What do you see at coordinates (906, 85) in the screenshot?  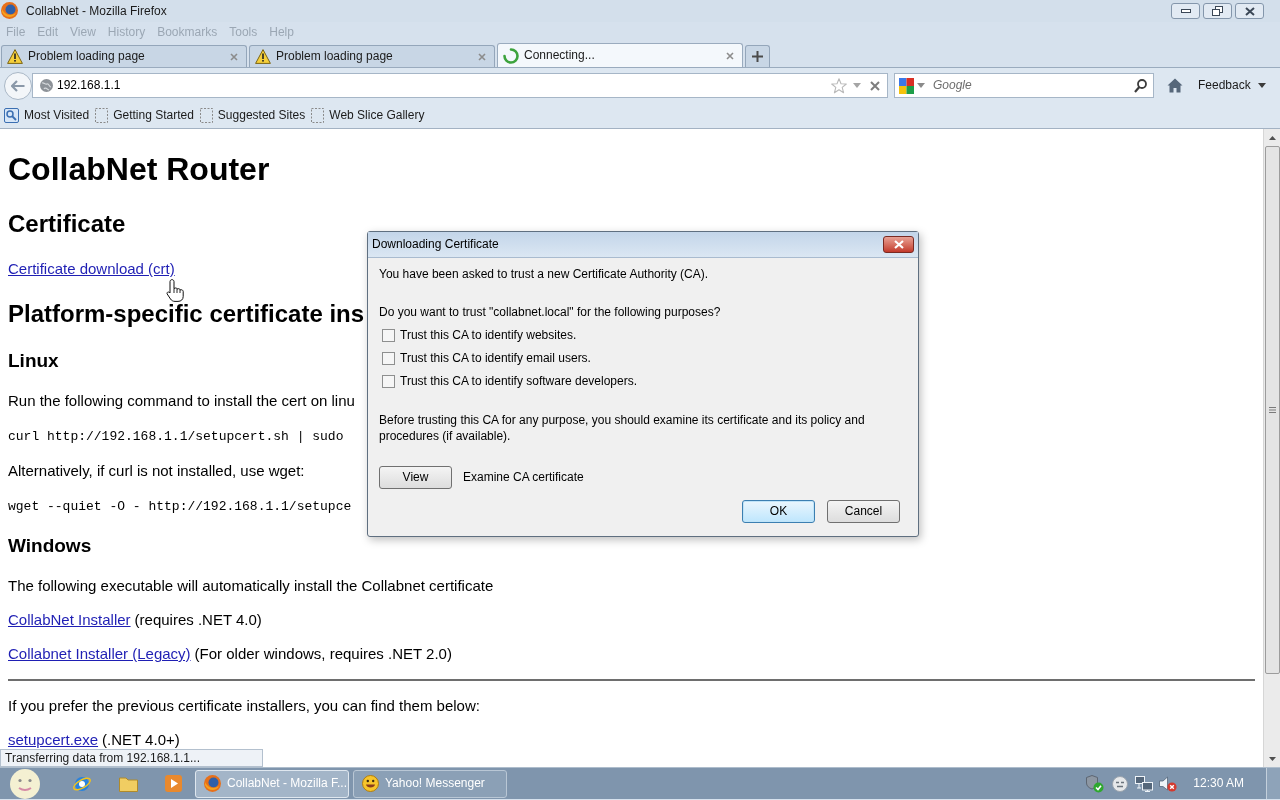 I see `tiles-icon` at bounding box center [906, 85].